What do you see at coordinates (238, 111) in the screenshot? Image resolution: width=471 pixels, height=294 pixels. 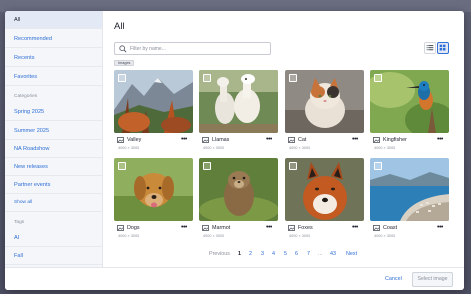 I see `image-card-llamas: Llamas 4000 × 3000 •••` at bounding box center [238, 111].